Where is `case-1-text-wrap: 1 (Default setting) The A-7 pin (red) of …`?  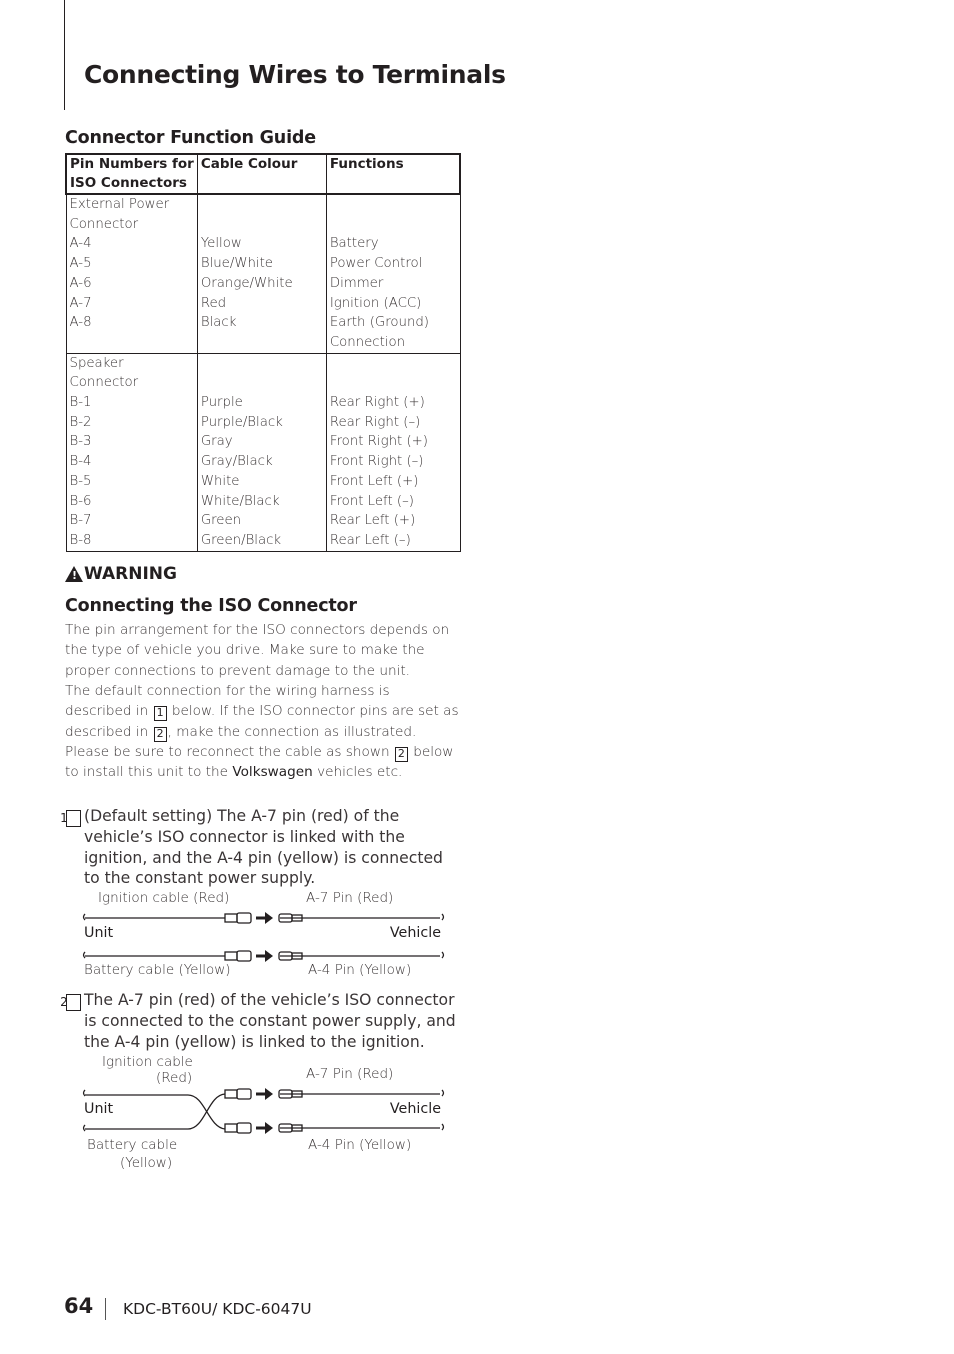
case-1-text-wrap: 1 (Default setting) The A-7 pin (red) of … is located at coordinates (260, 847).